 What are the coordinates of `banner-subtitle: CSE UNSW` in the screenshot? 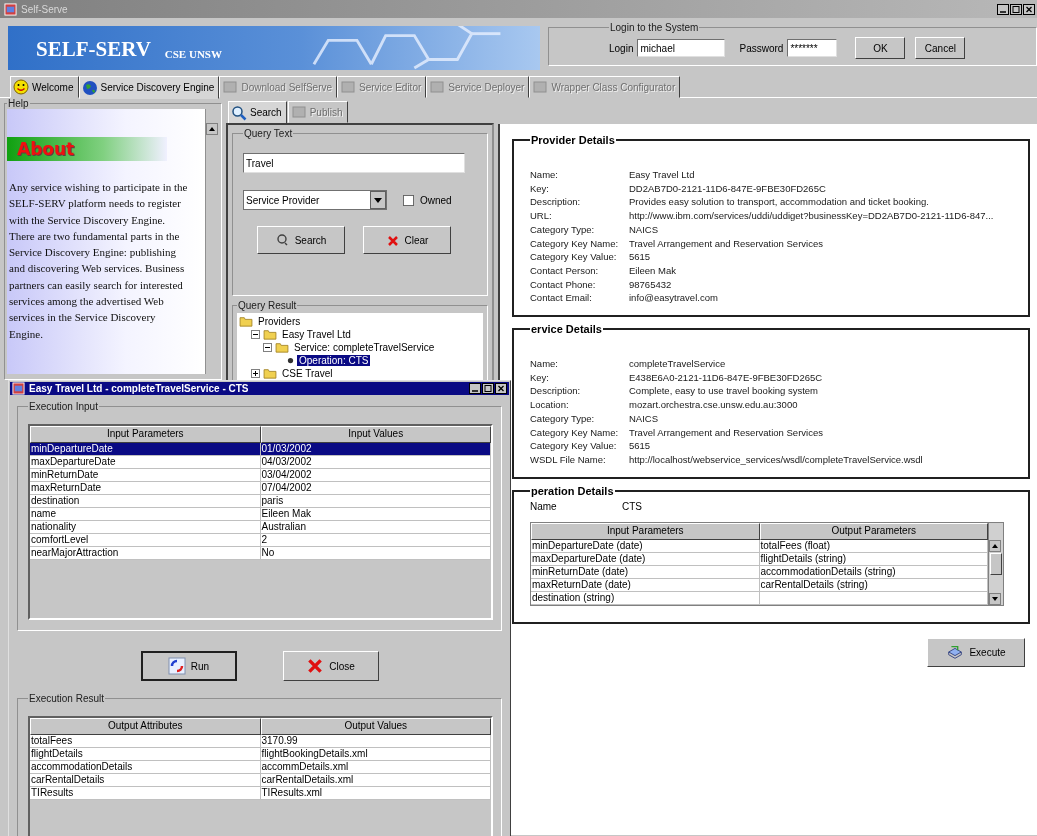 It's located at (193, 54).